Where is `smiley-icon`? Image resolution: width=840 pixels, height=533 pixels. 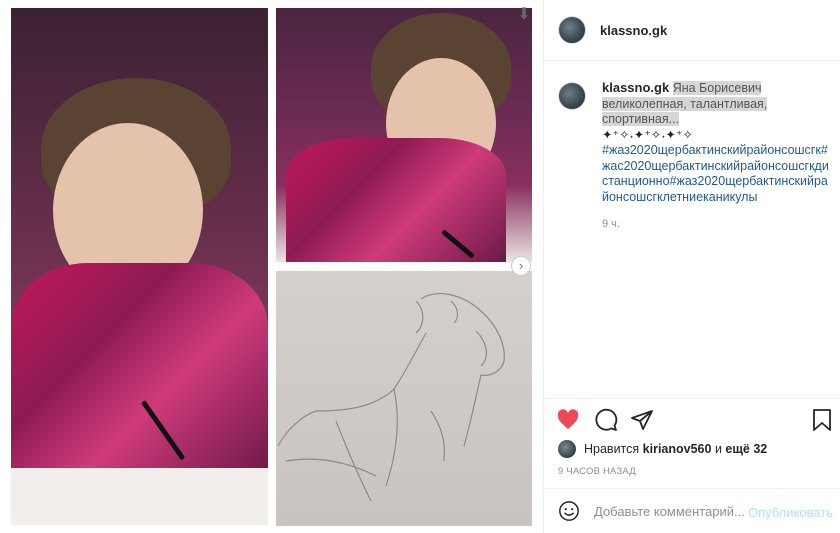 smiley-icon is located at coordinates (569, 511).